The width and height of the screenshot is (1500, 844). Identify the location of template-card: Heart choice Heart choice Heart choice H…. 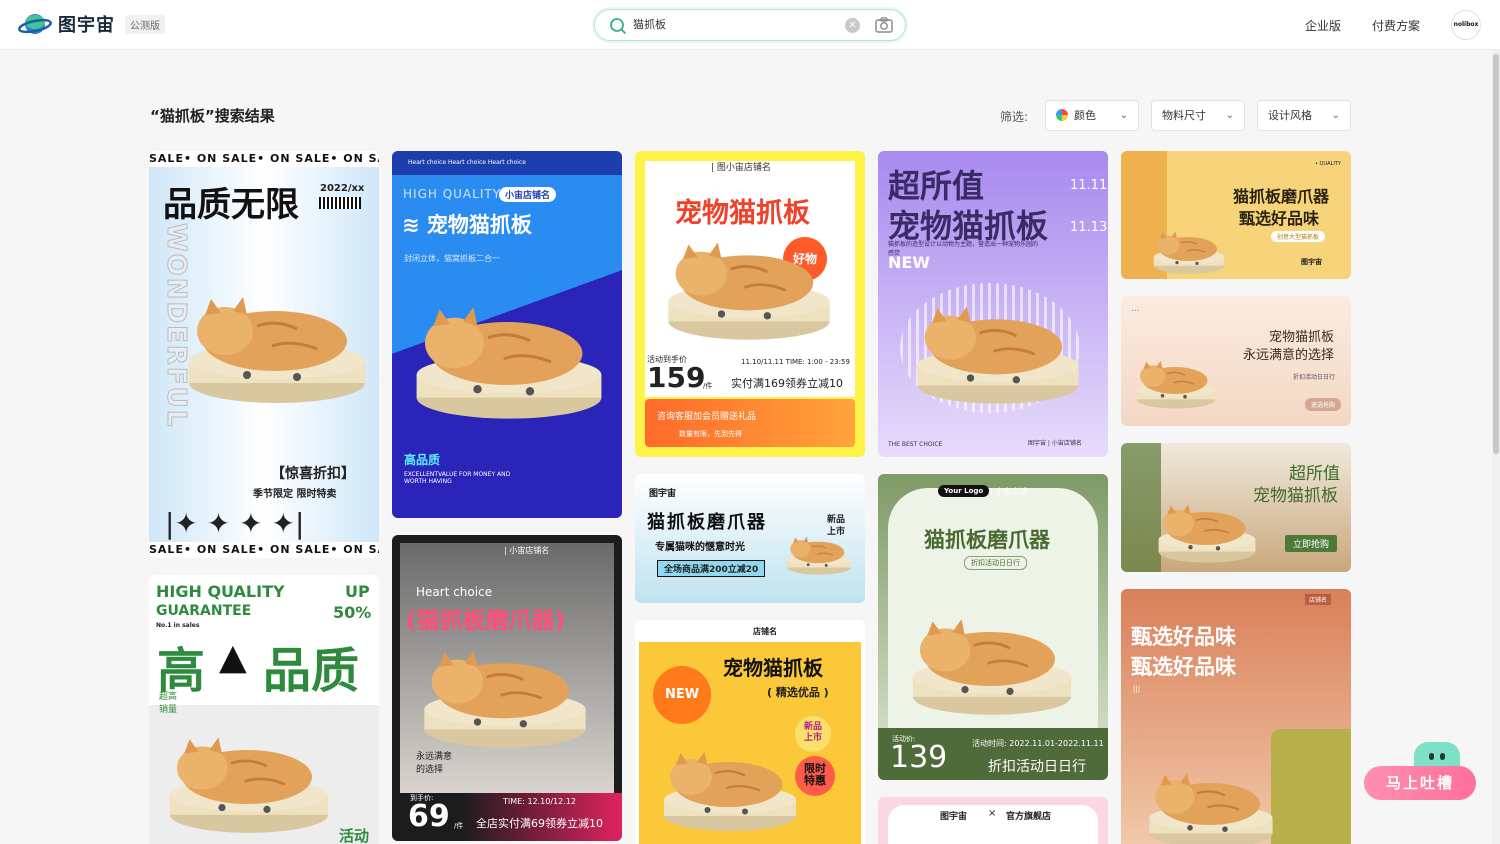
(507, 334).